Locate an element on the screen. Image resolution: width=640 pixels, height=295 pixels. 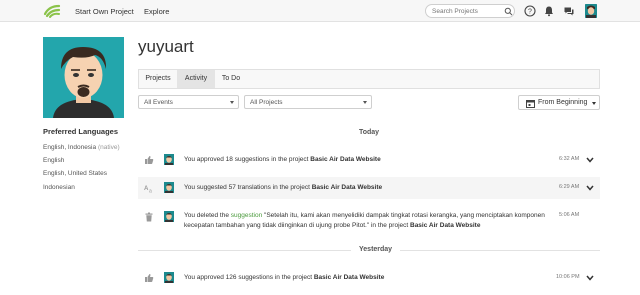
projects-filter-select: All Projects is located at coordinates (308, 102).